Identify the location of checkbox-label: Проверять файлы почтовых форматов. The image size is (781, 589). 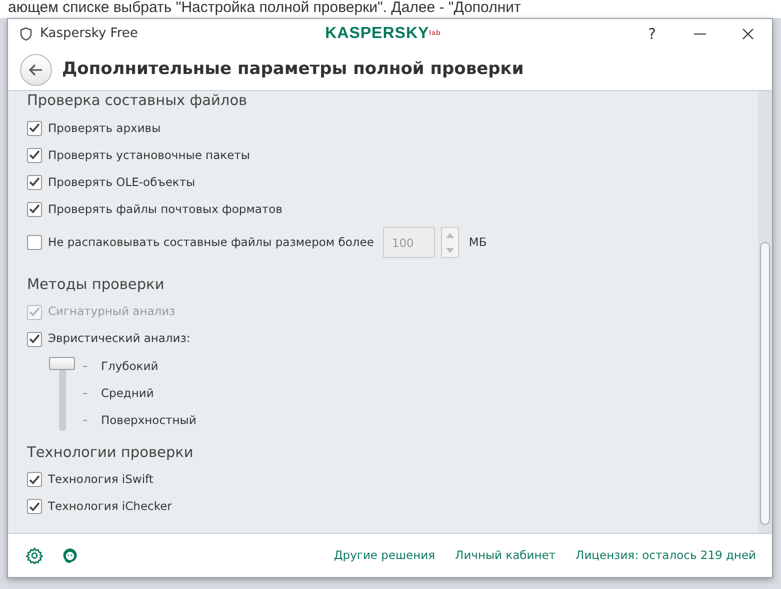
(165, 209).